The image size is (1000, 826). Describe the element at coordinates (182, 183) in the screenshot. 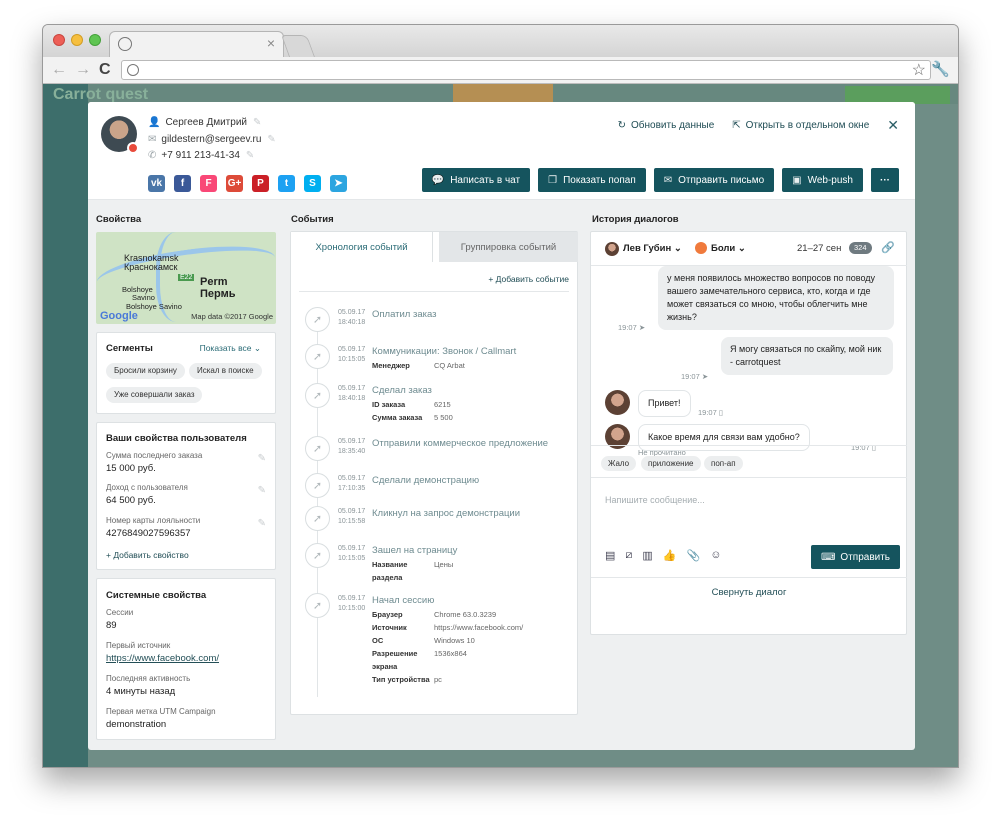

I see `facebook-icon: f` at that location.